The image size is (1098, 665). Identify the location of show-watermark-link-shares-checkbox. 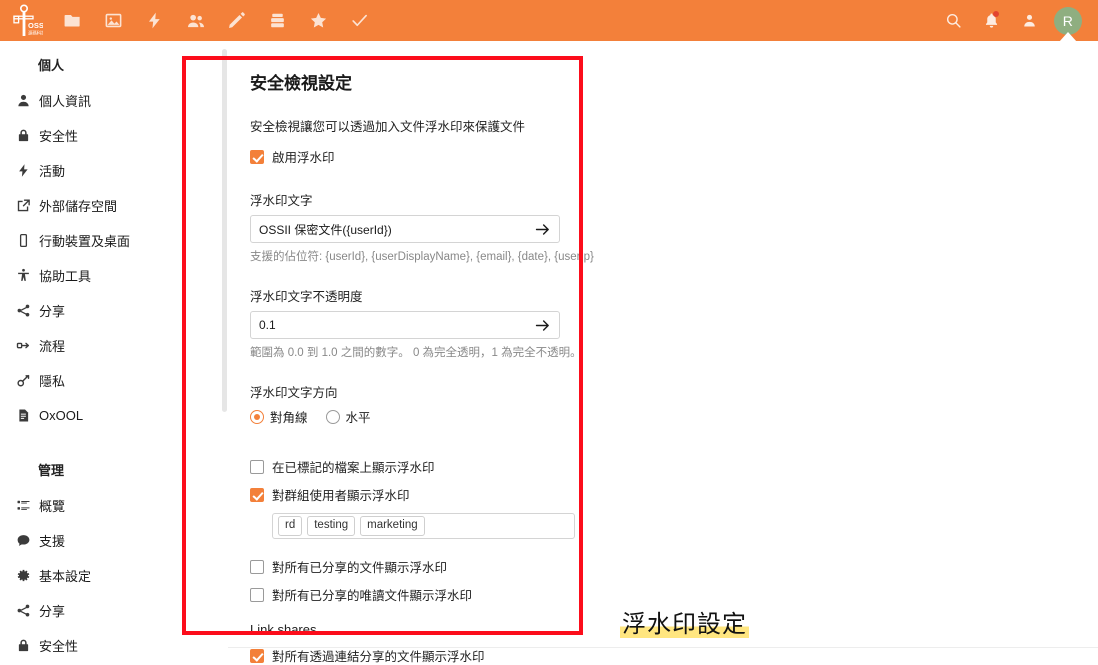
(257, 655).